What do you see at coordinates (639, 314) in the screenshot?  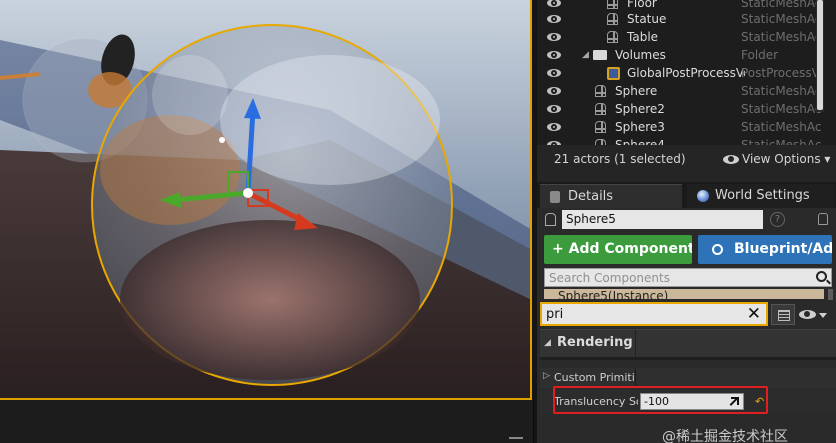 I see `property-filter-input` at bounding box center [639, 314].